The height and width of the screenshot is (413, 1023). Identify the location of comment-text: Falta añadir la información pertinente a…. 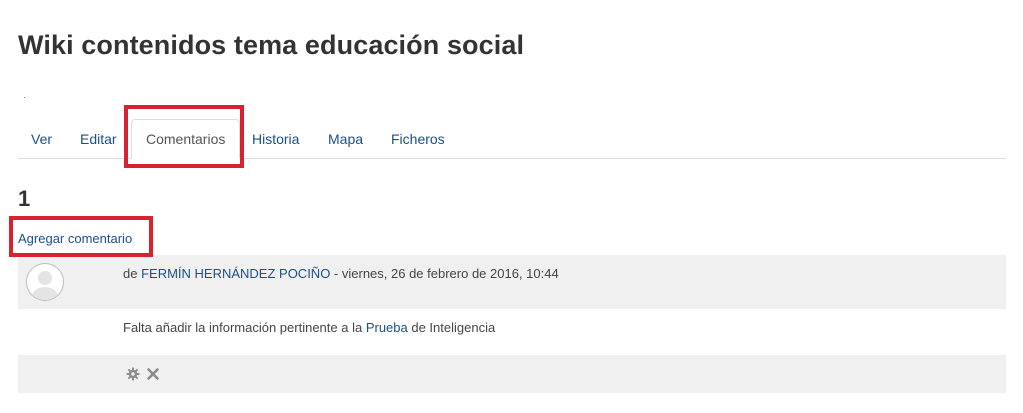
(309, 327).